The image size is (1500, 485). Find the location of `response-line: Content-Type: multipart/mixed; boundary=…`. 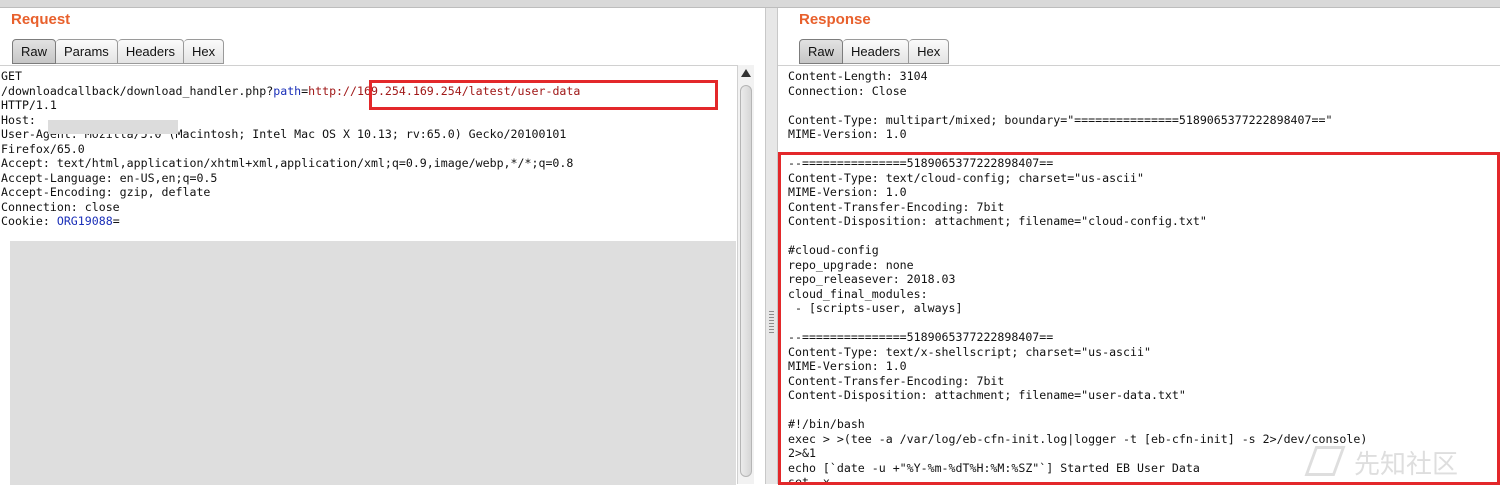

response-line: Content-Type: multipart/mixed; boundary=… is located at coordinates (1060, 119).